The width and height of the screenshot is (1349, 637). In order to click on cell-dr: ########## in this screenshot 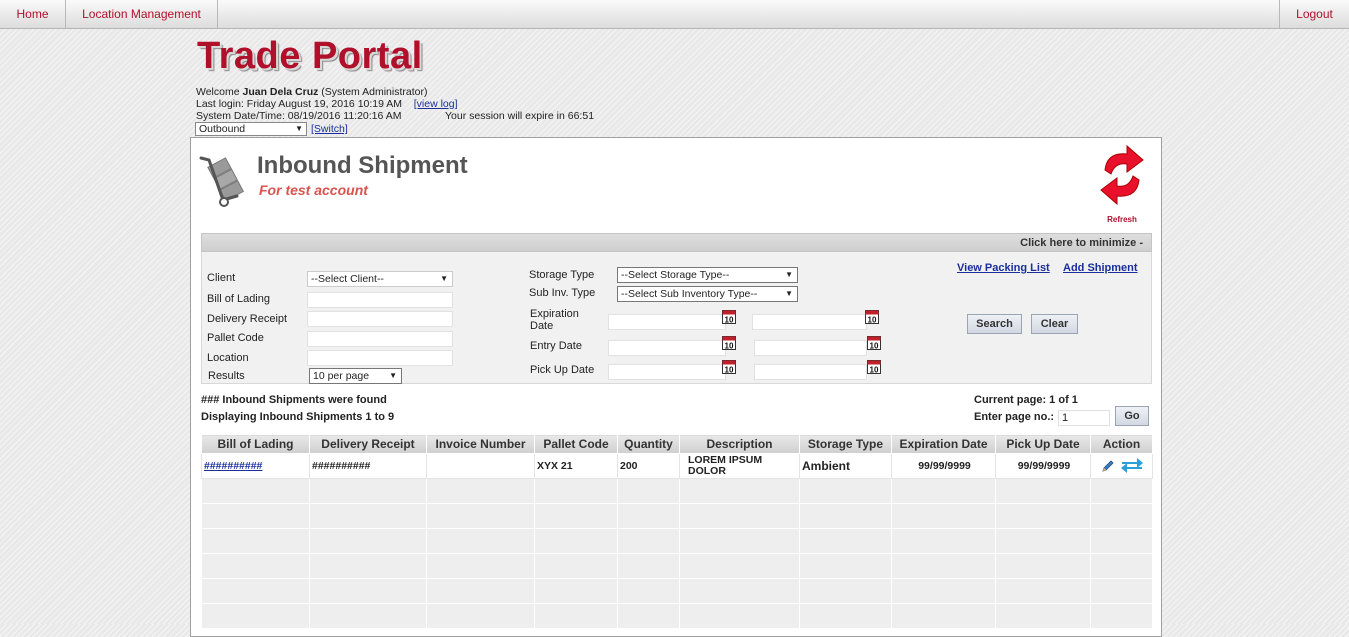, I will do `click(368, 466)`.